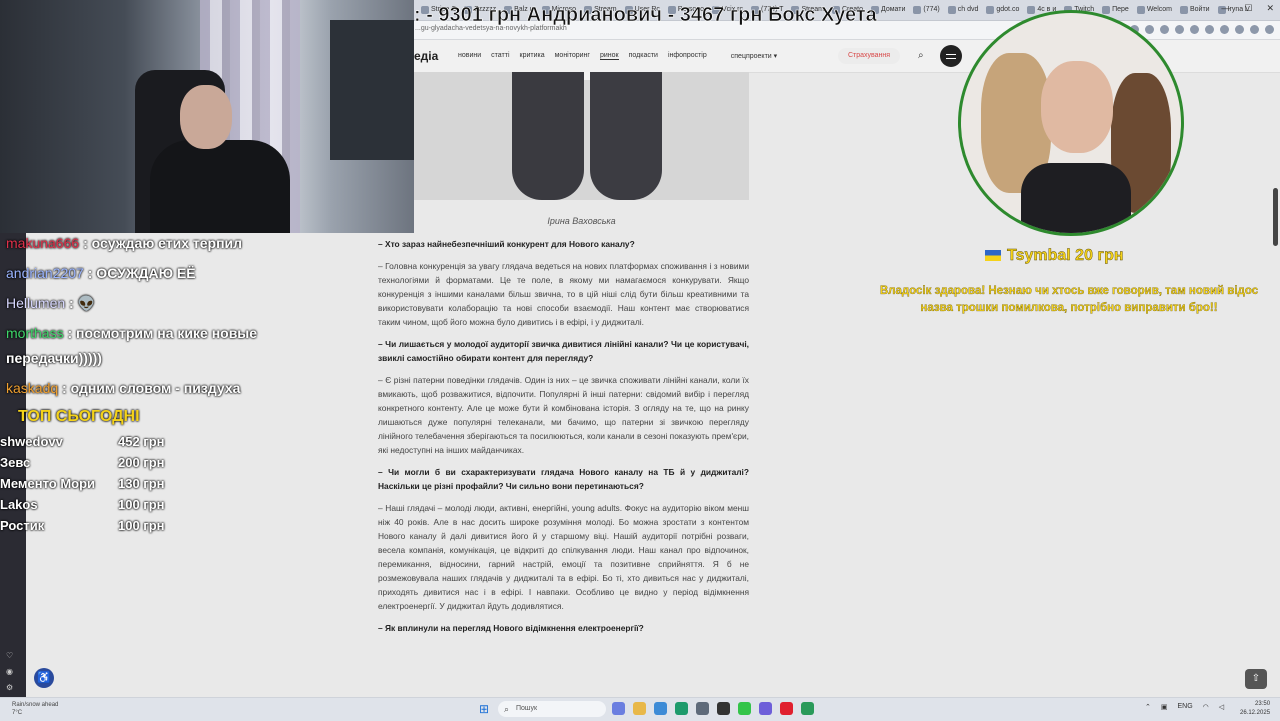  Describe the element at coordinates (1221, 707) in the screenshot. I see `volume-icon: ◁` at that location.